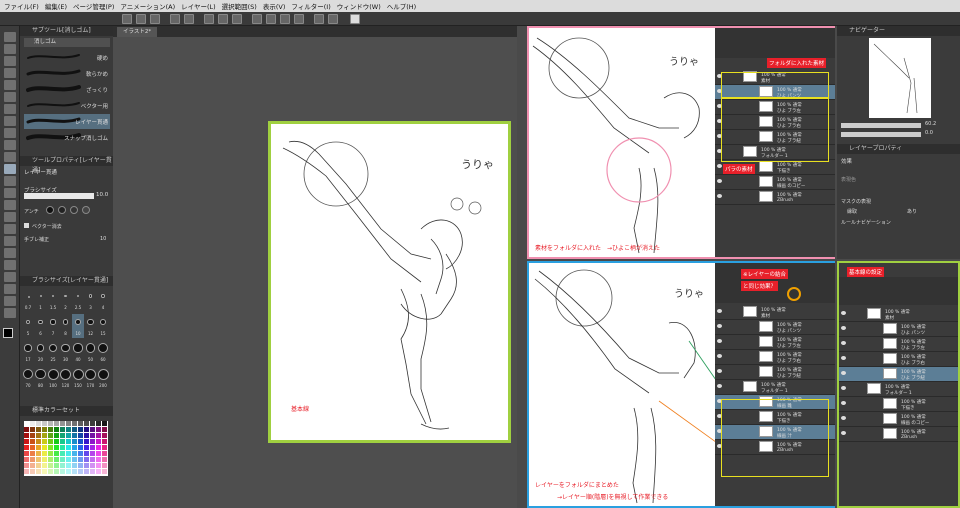  What do you see at coordinates (898, 344) in the screenshot?
I see `layer-row: 100 % 通常 ひよ ブラ左` at bounding box center [898, 344].